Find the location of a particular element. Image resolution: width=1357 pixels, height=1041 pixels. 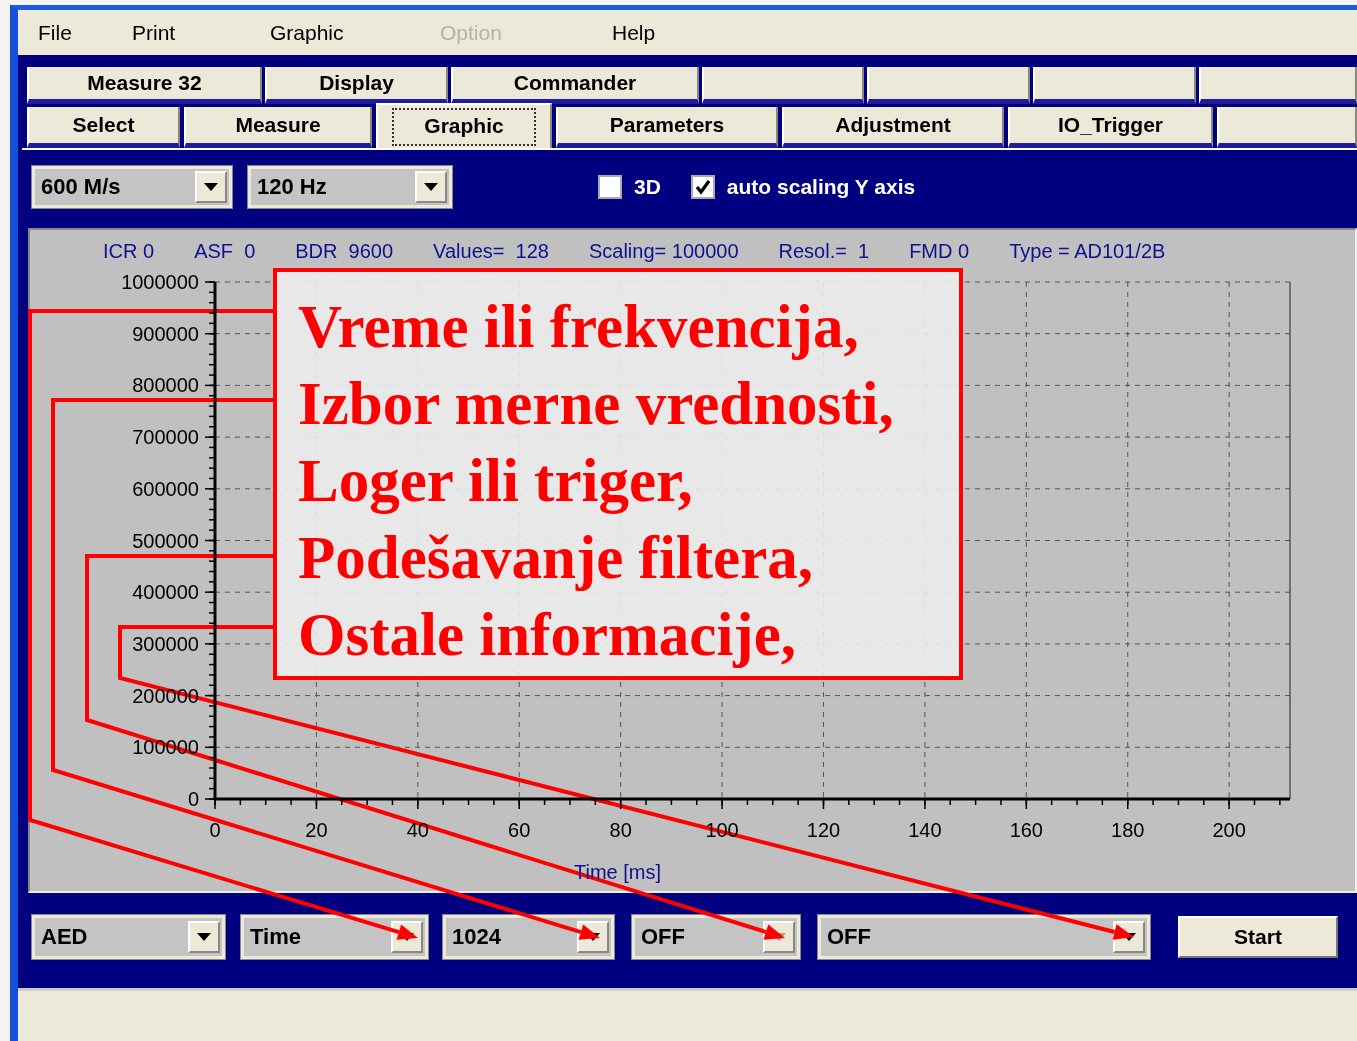

annotation-text: Podešavanje filtera, is located at coordinates (556, 558).